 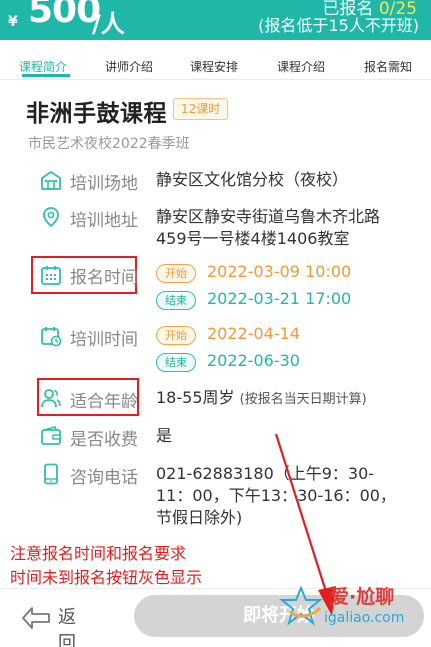 I want to click on tab-course-schedule: 课程安排, so click(x=214, y=66).